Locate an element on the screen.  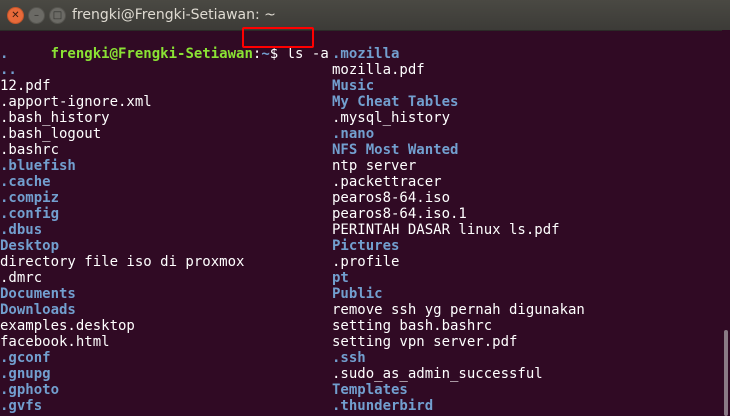
close-button: ✕ is located at coordinates (15, 15).